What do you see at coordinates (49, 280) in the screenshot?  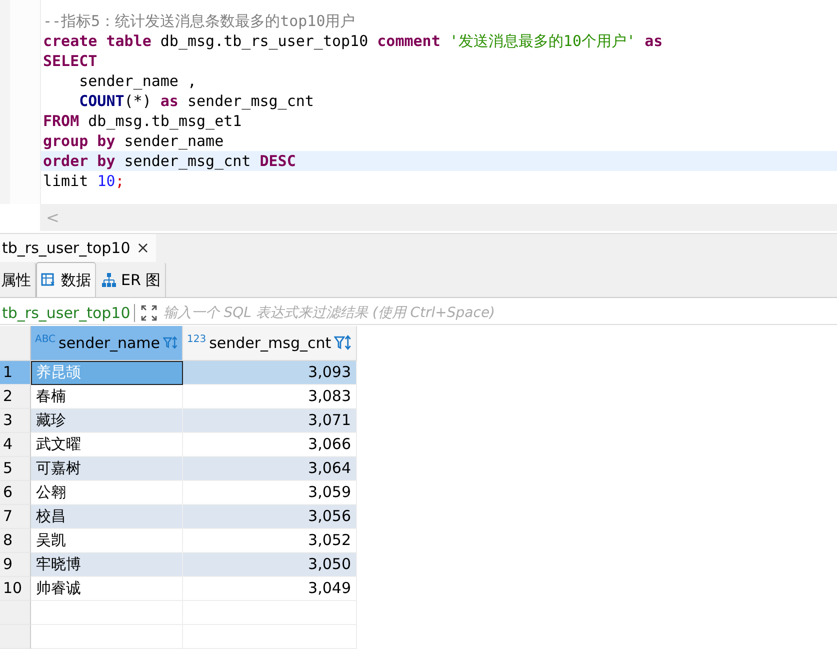 I see `table-icon` at bounding box center [49, 280].